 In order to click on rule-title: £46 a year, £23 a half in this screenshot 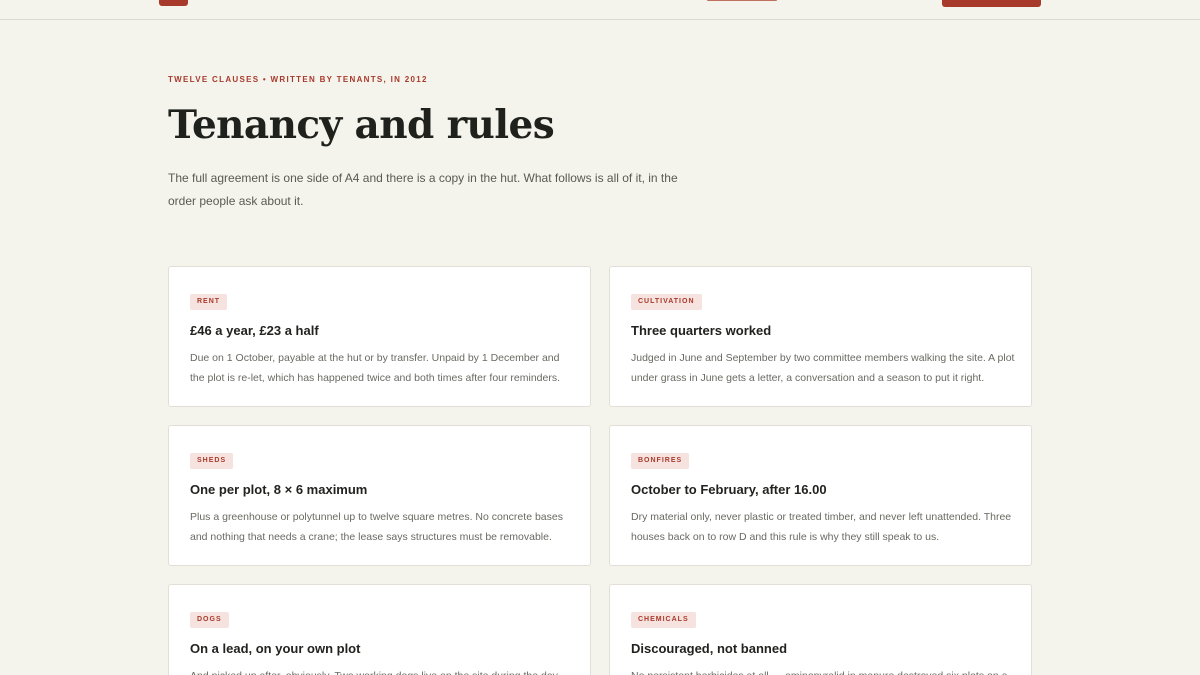, I will do `click(254, 330)`.